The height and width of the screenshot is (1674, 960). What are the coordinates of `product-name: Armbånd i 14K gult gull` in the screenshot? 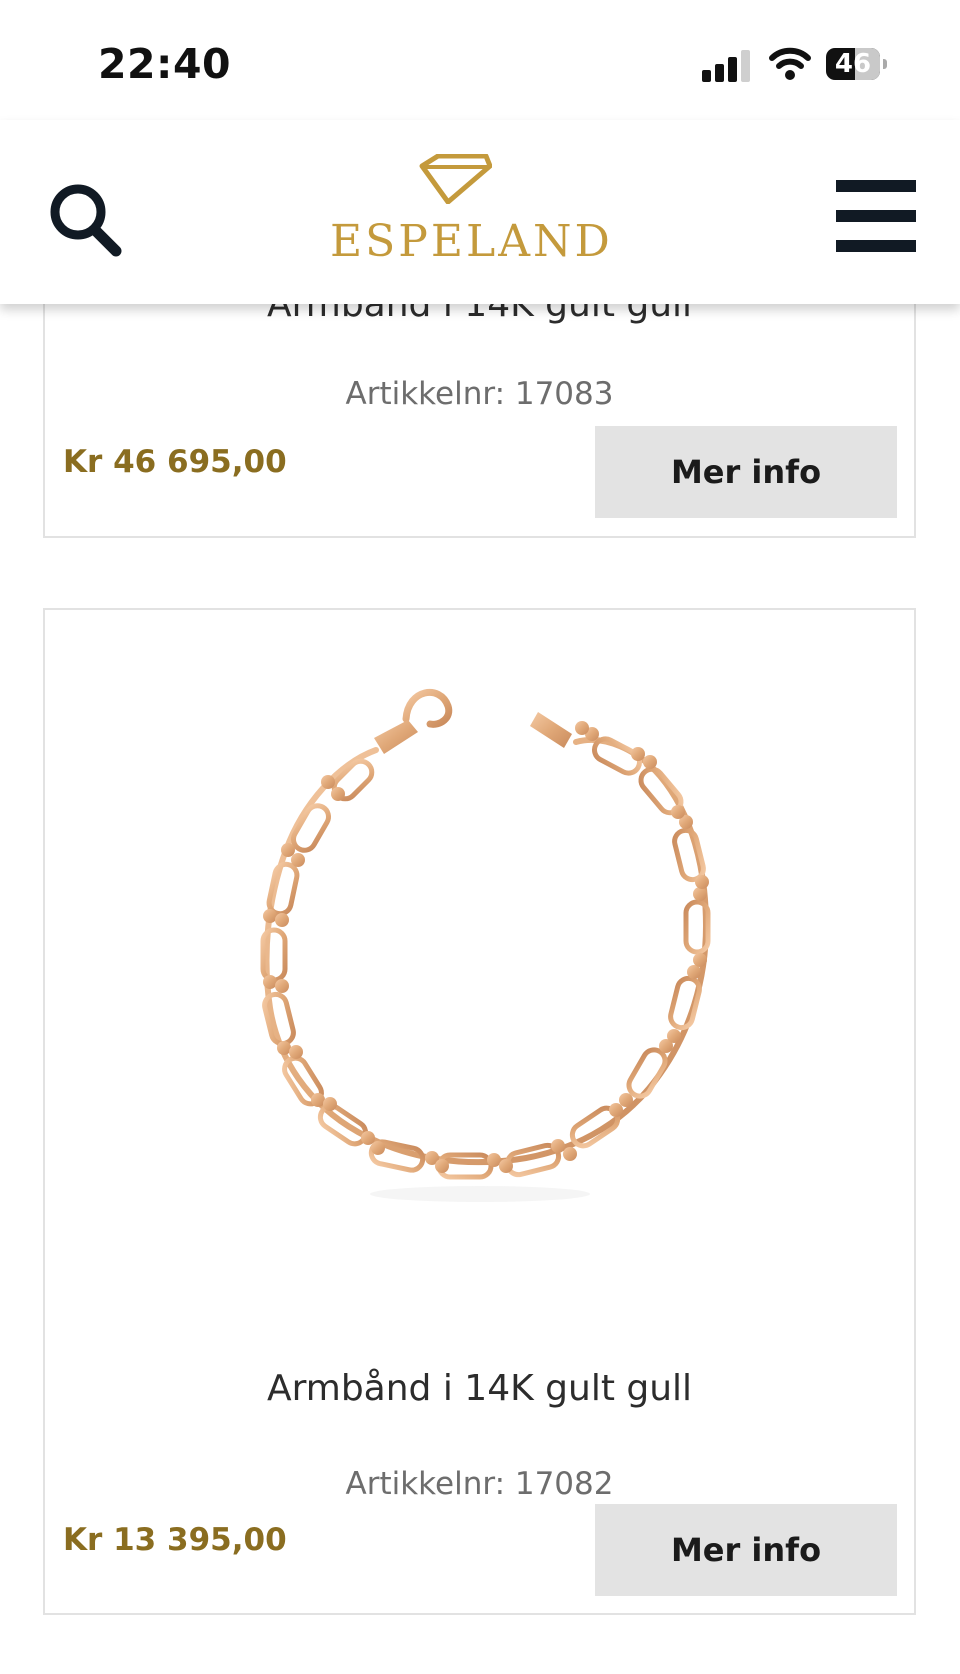 It's located at (479, 1388).